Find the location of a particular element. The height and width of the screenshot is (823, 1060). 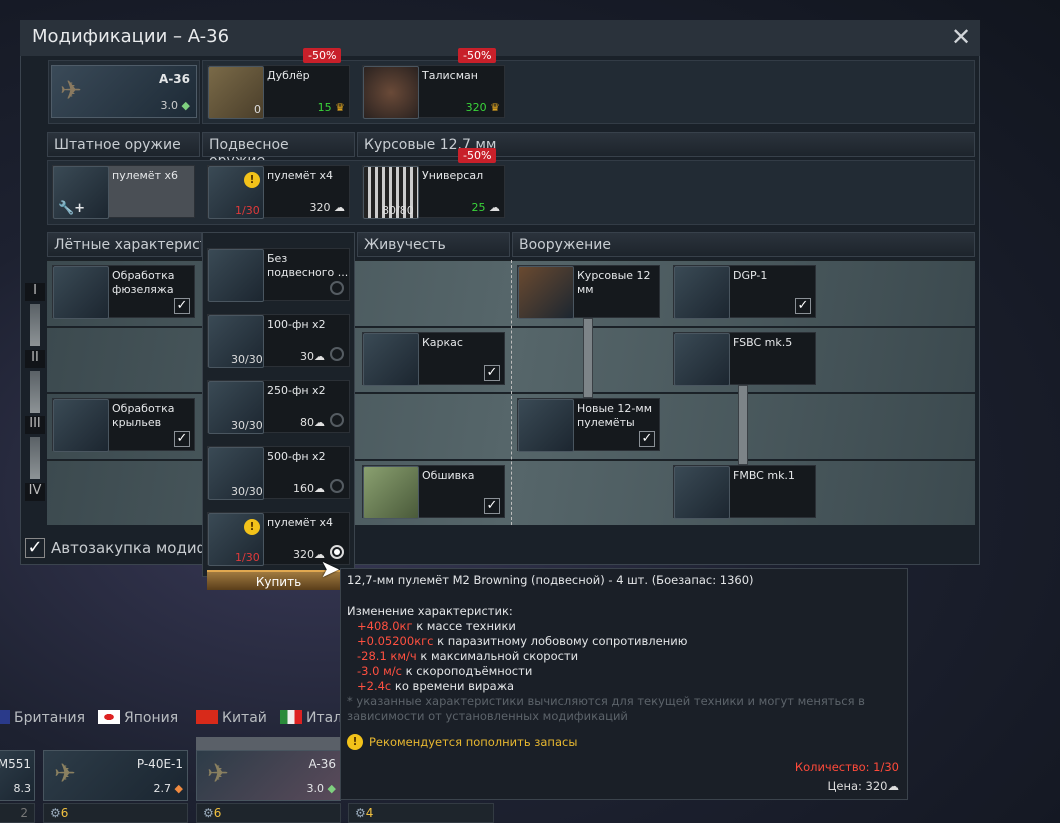

tier-label: IV is located at coordinates (35, 492).